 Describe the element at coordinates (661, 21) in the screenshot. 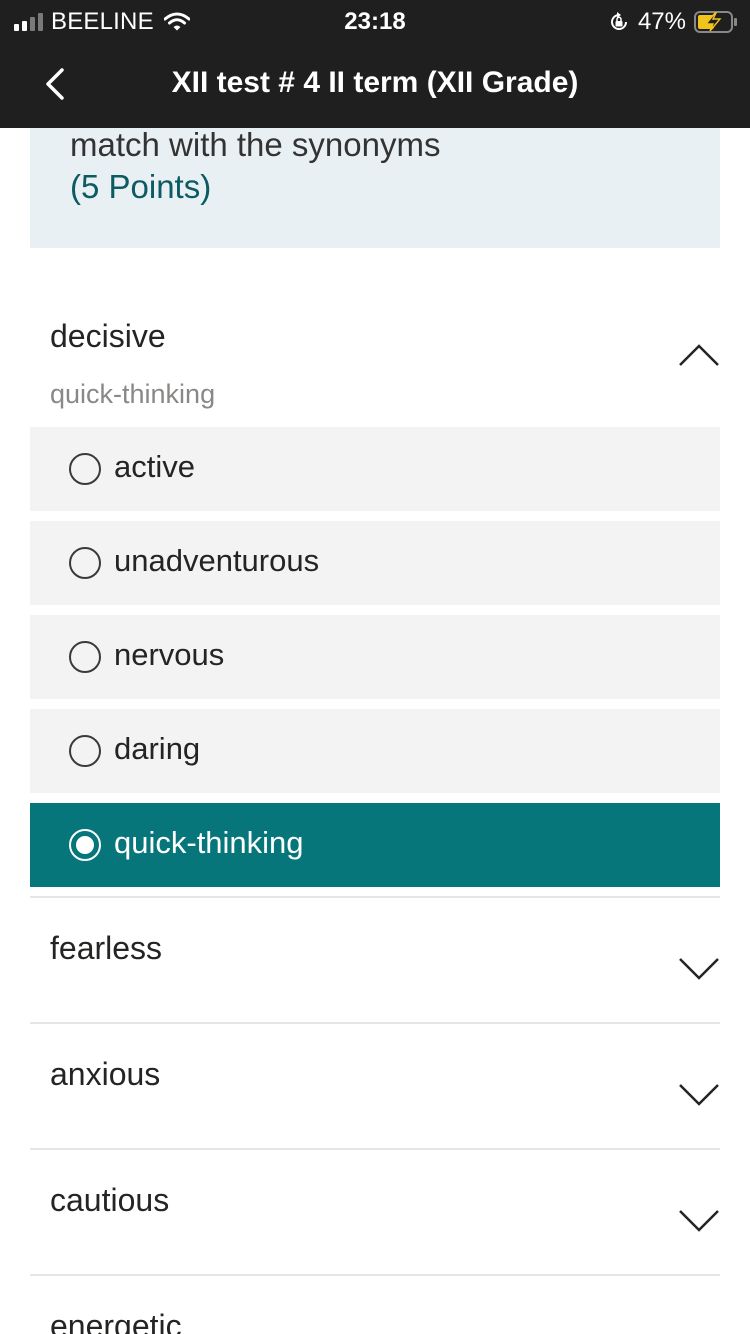

I see `battery-percent: 47%` at that location.